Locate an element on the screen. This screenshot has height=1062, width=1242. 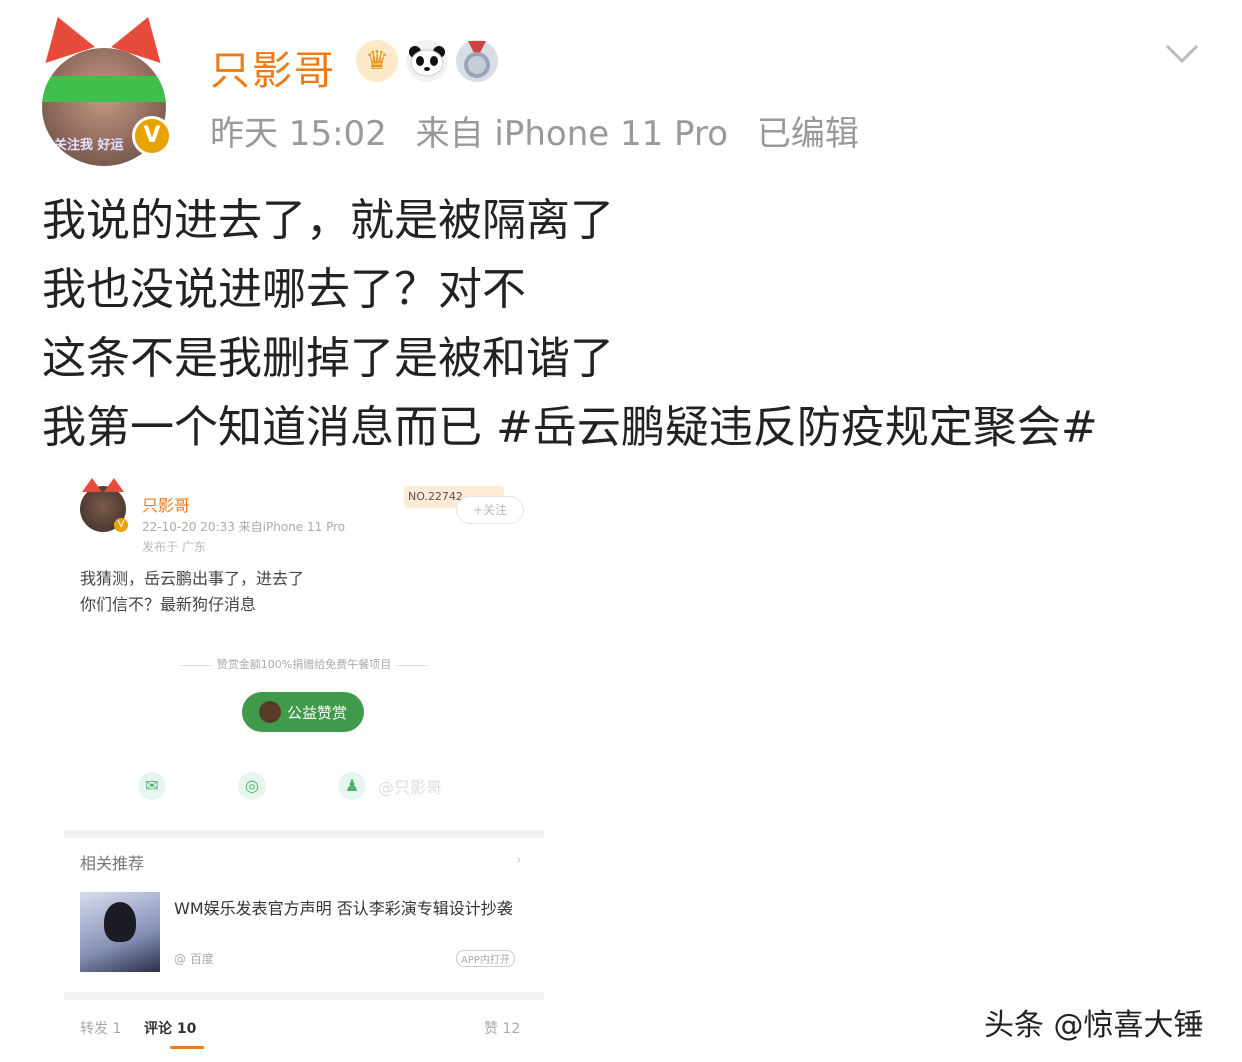
embedded-related-arrow-icon: › is located at coordinates (519, 860).